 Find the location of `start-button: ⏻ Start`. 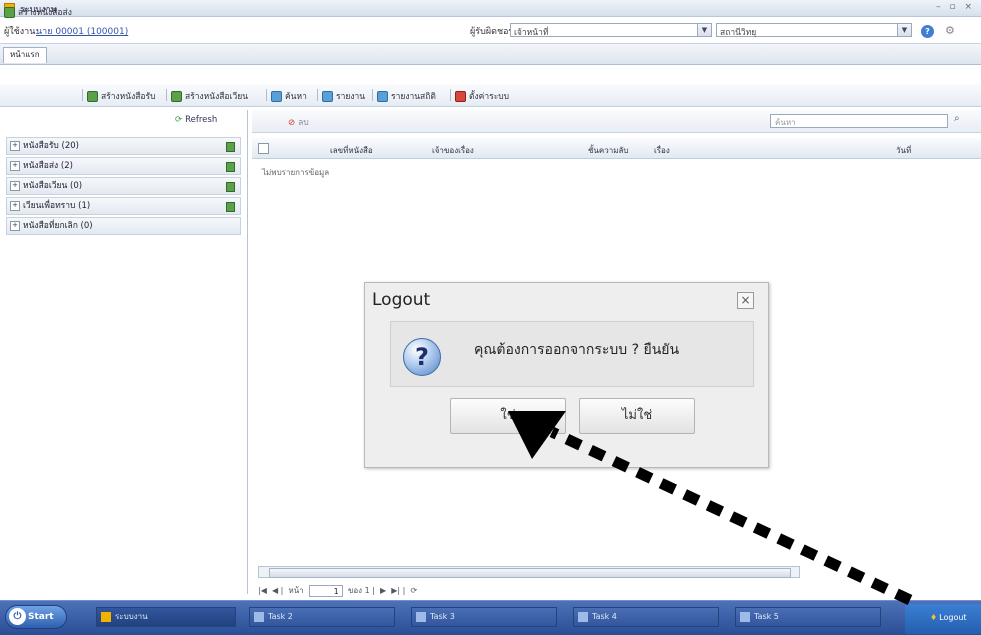

start-button: ⏻ Start is located at coordinates (36, 617).